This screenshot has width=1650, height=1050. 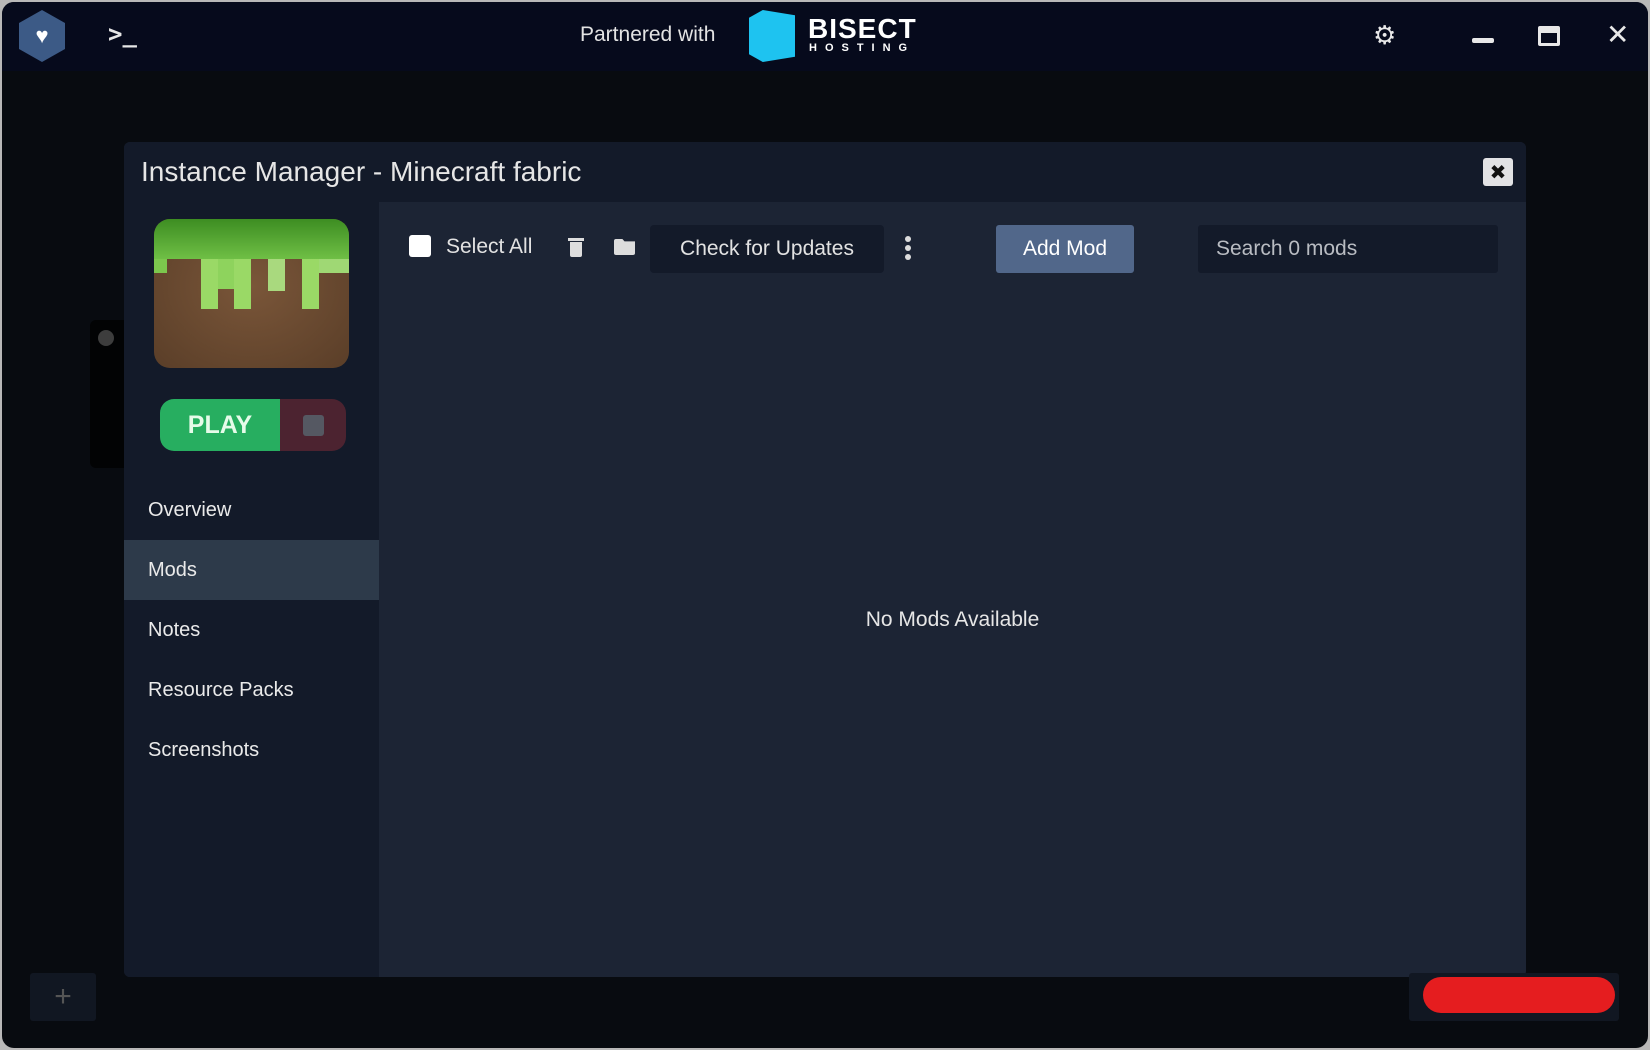 What do you see at coordinates (220, 425) in the screenshot?
I see `play-button: PLAY` at bounding box center [220, 425].